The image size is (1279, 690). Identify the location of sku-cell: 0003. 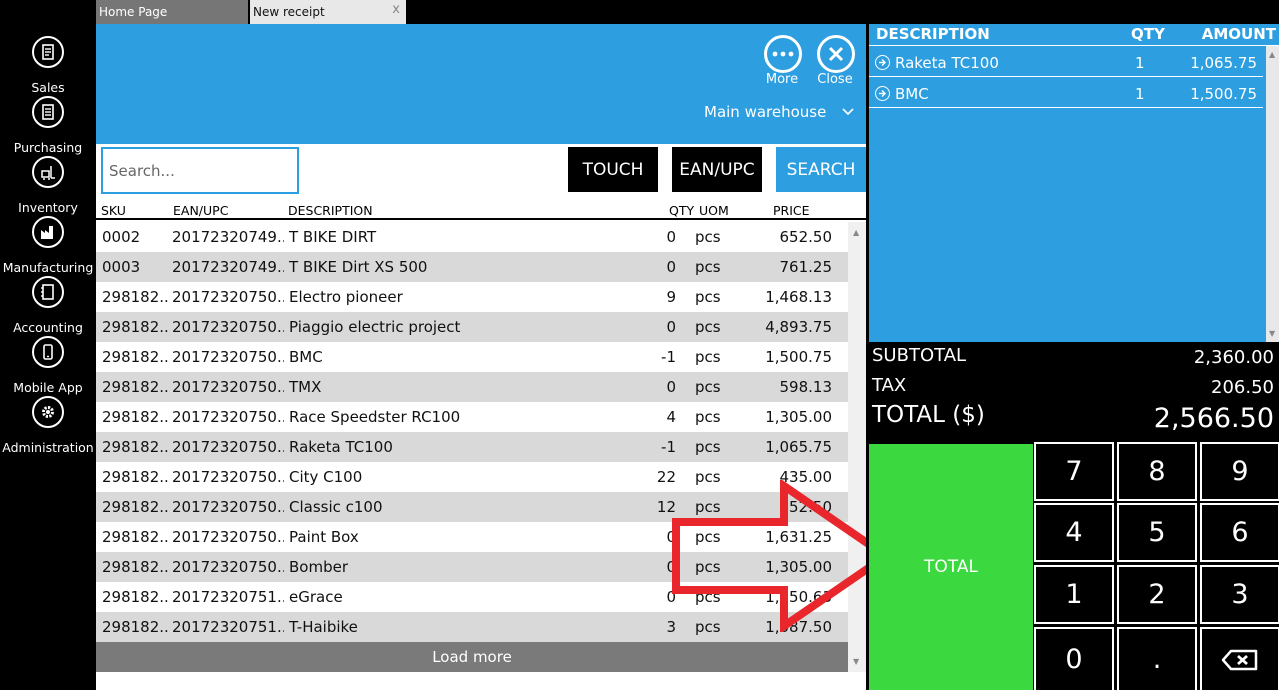
(121, 267).